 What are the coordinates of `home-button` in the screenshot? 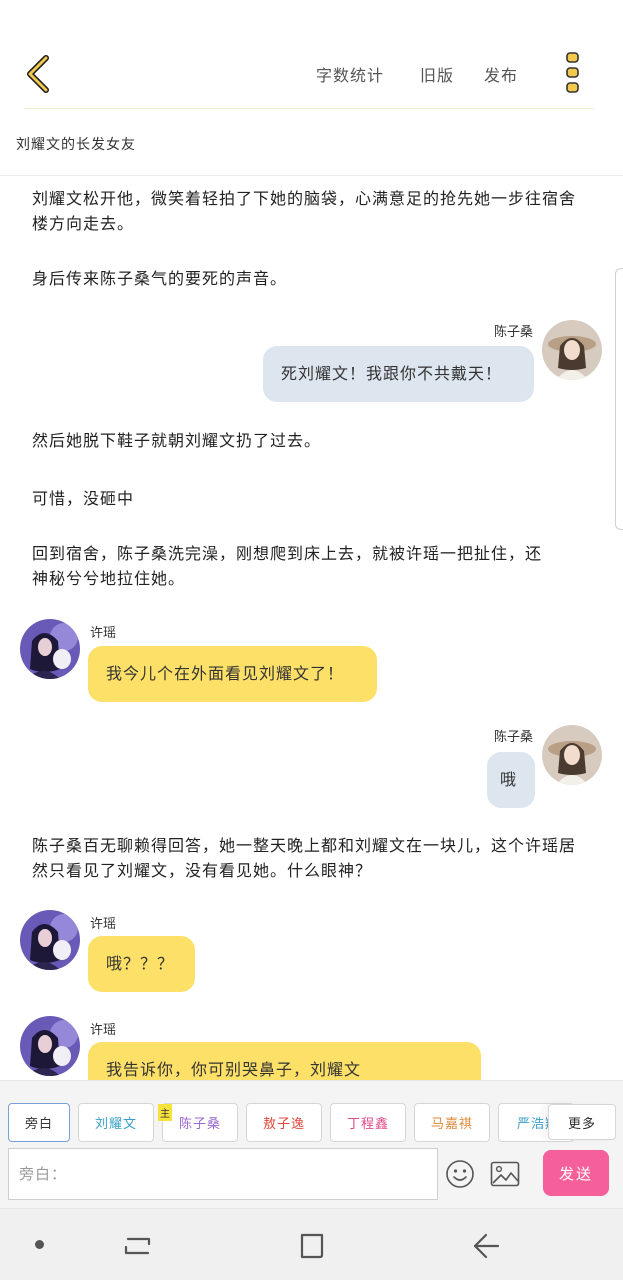 It's located at (312, 1246).